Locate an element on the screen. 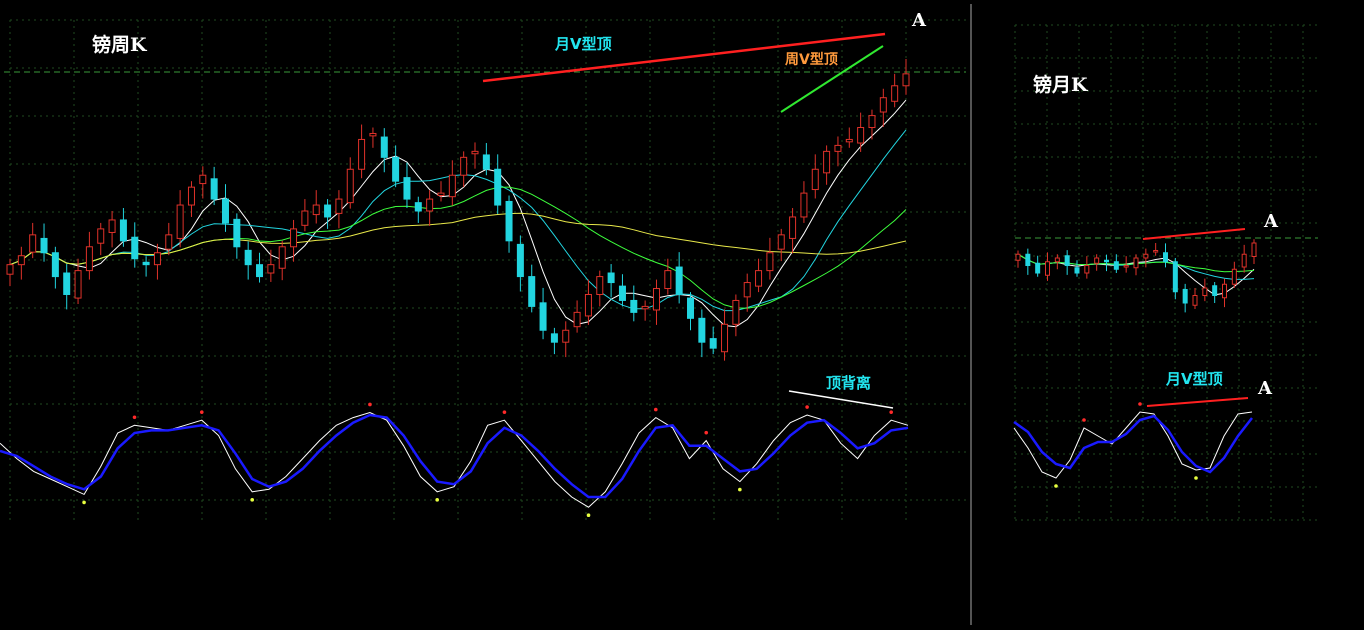 The width and height of the screenshot is (1364, 630). osc-fast-line is located at coordinates (454, 459).